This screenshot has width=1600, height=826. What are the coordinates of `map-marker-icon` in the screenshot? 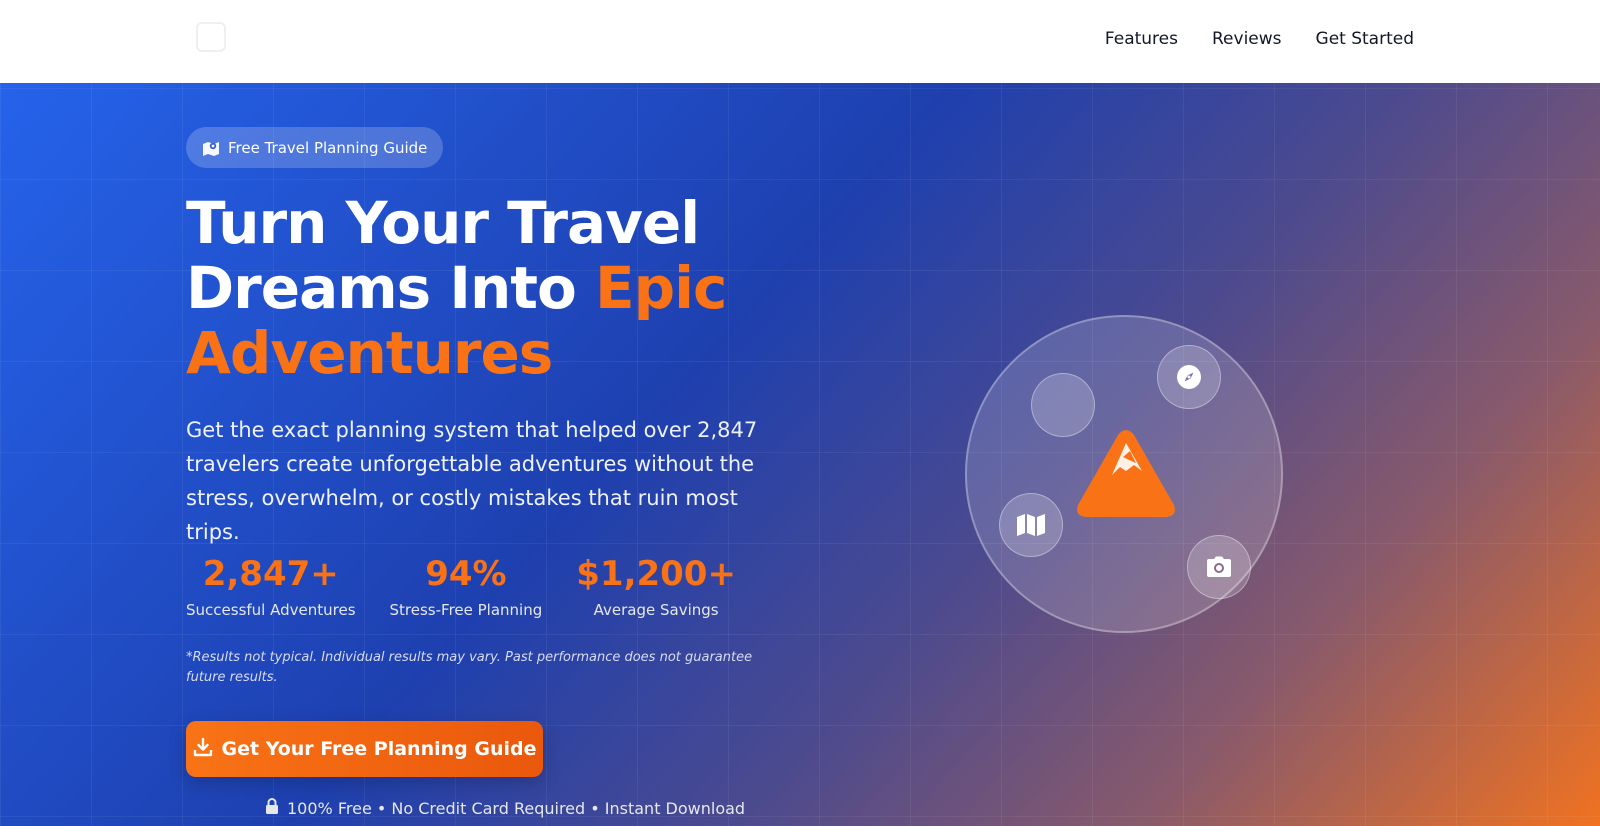 It's located at (211, 148).